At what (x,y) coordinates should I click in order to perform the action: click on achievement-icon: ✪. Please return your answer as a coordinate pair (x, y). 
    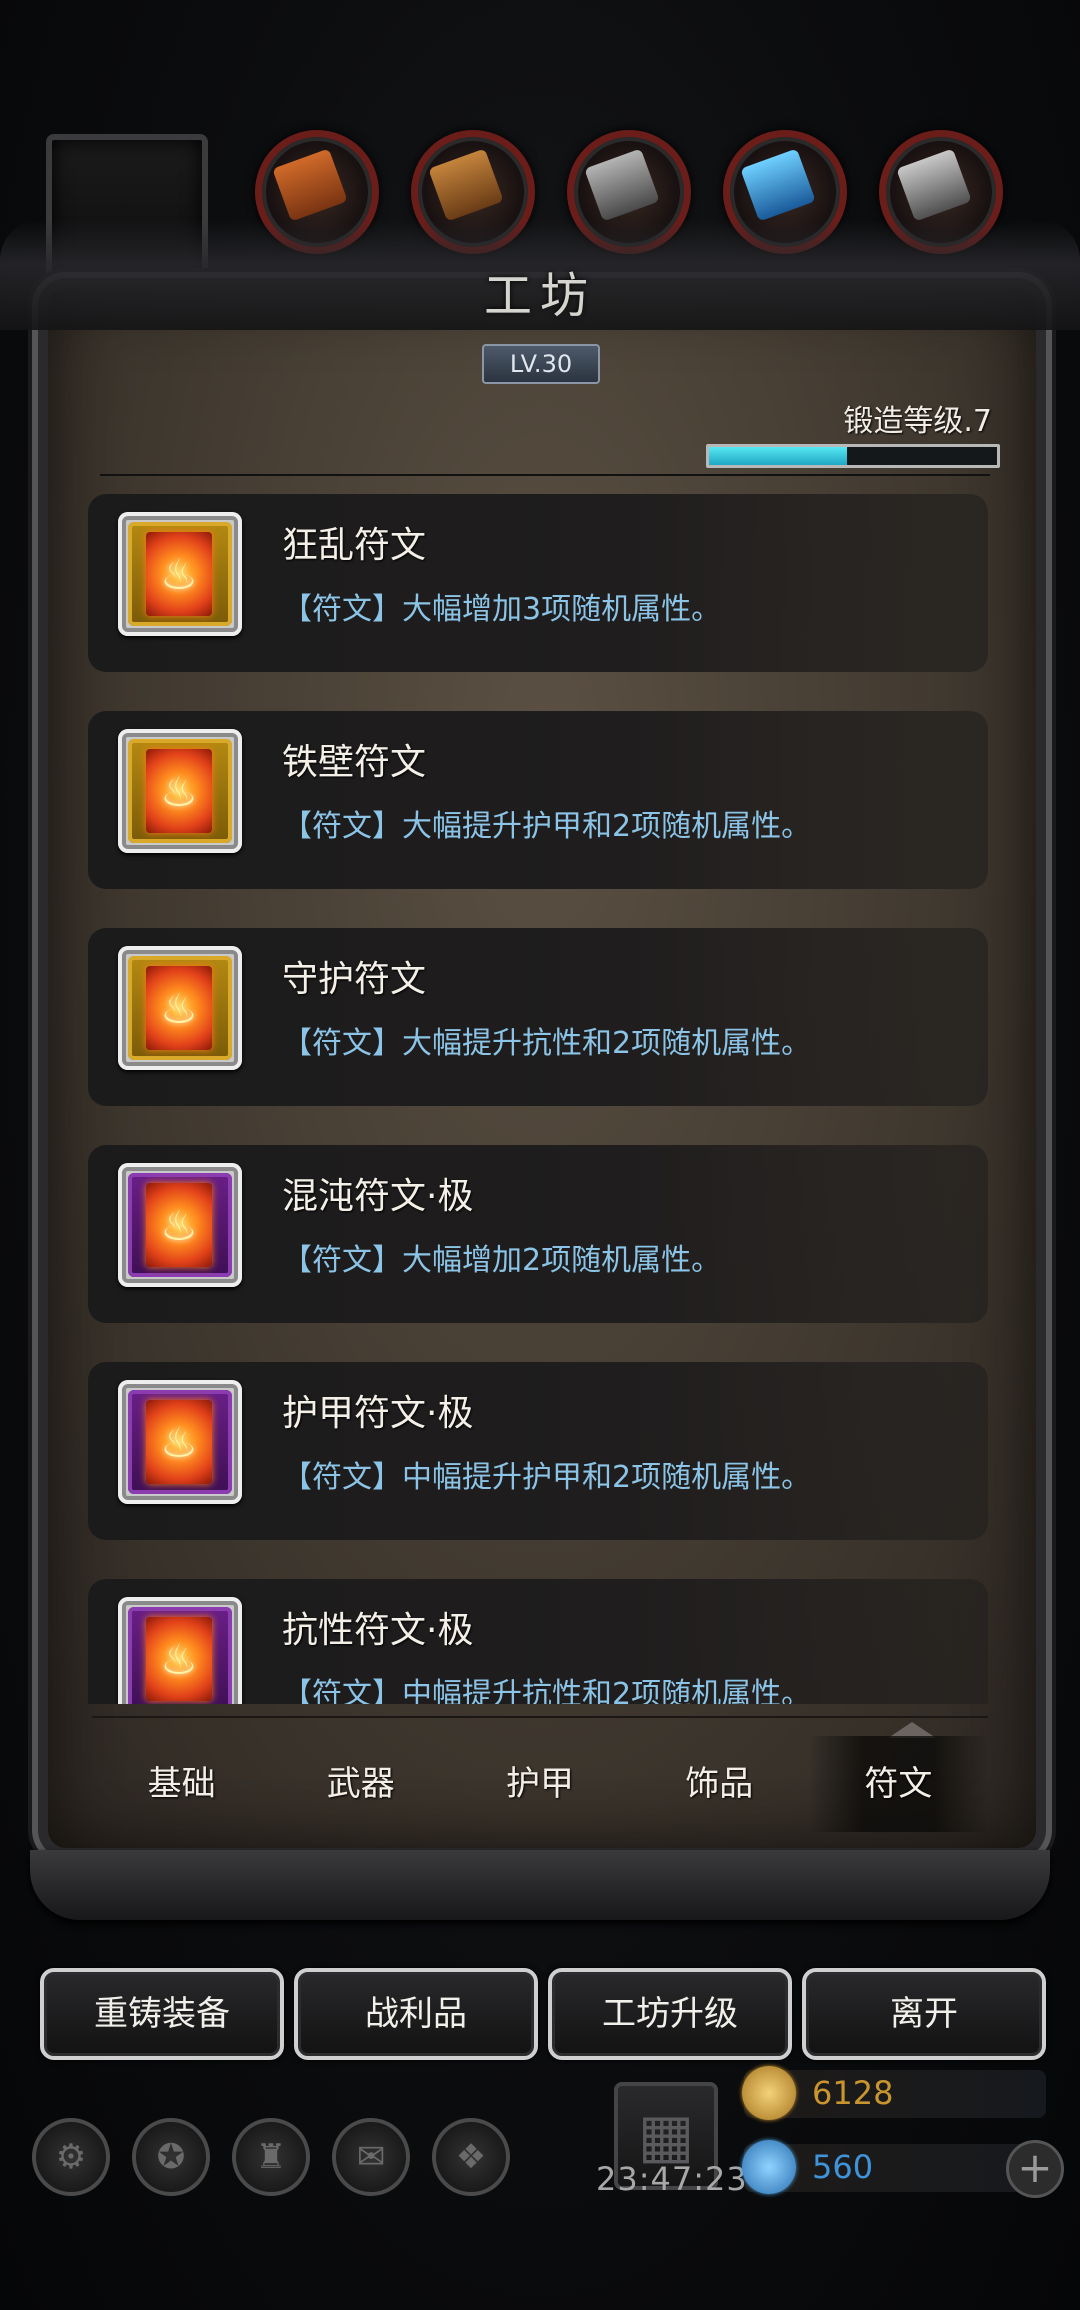
    Looking at the image, I should click on (171, 2157).